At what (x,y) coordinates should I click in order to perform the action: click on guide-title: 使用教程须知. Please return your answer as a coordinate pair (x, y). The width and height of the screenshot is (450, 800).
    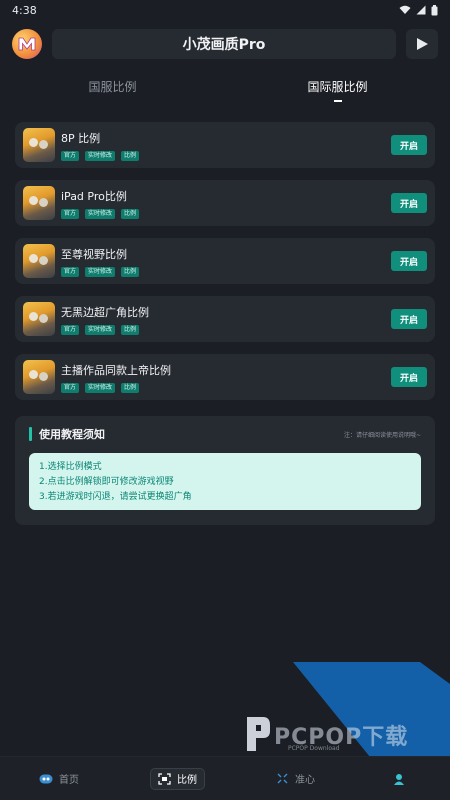
    Looking at the image, I should click on (72, 434).